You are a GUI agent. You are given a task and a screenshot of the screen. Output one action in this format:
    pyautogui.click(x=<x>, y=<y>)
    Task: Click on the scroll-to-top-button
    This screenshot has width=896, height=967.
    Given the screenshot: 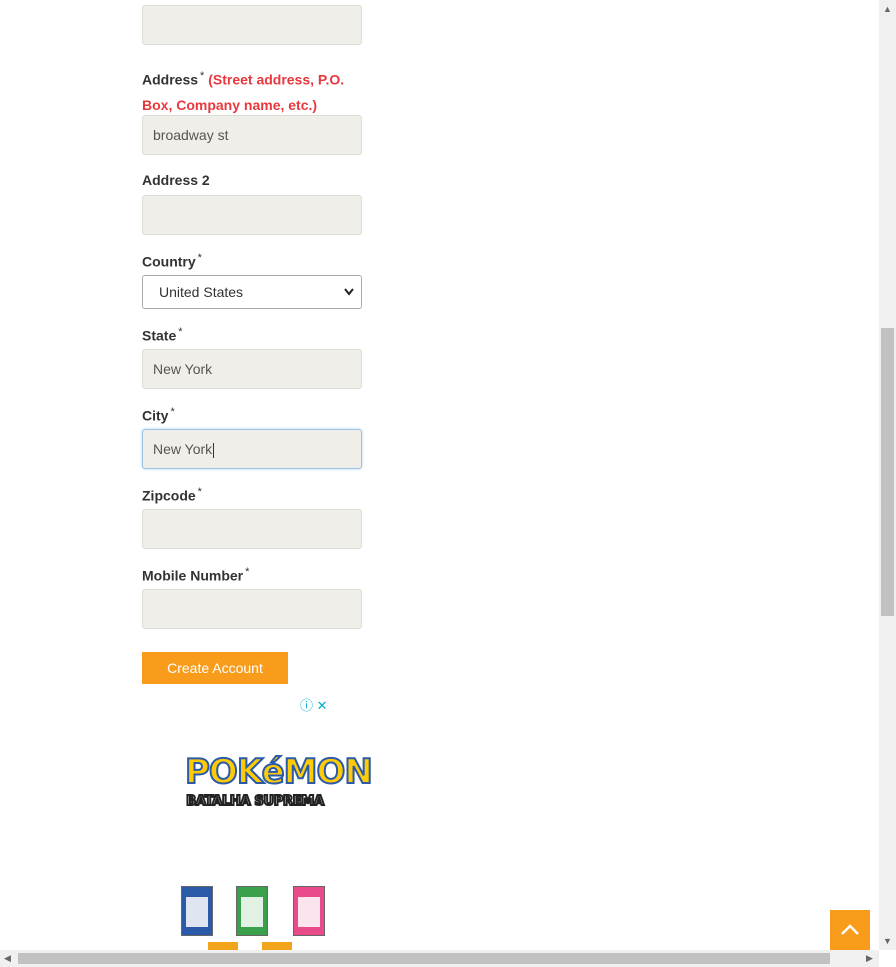 What is the action you would take?
    pyautogui.click(x=850, y=930)
    